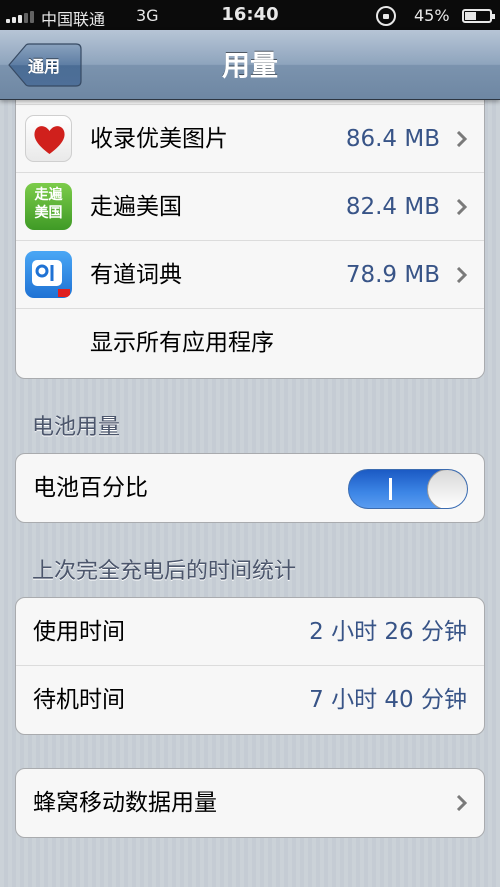 The image size is (500, 887). Describe the element at coordinates (250, 15) in the screenshot. I see `status-bar: 中国联通 3G 16:40 45%` at that location.